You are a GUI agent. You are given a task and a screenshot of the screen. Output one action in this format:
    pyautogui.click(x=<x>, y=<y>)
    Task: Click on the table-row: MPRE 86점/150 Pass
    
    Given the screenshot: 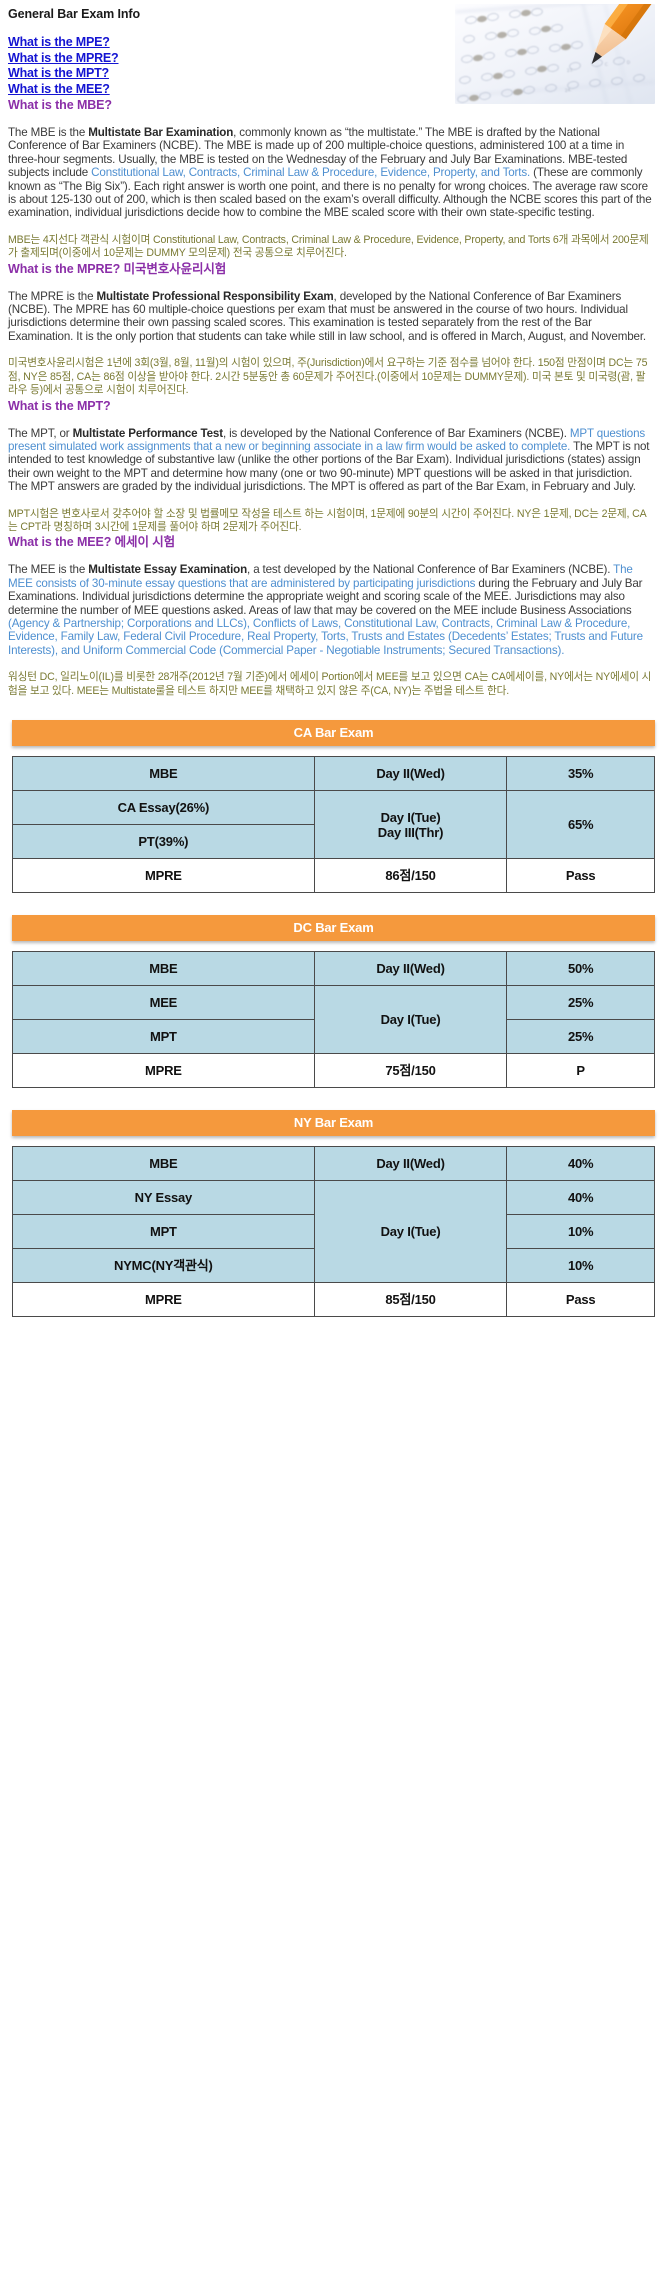 What is the action you would take?
    pyautogui.click(x=333, y=875)
    